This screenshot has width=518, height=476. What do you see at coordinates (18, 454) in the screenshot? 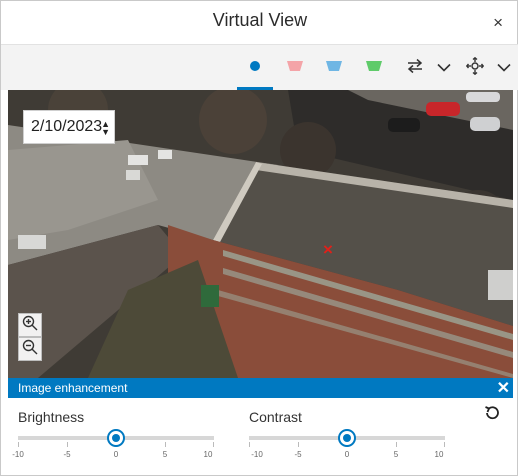
I see `brightness-tick-label: -10` at bounding box center [18, 454].